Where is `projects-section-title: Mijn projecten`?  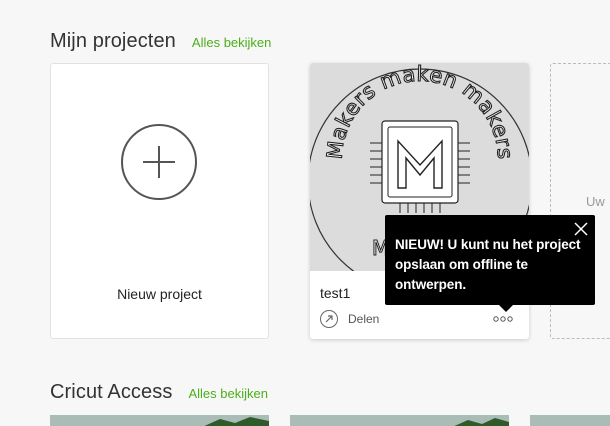
projects-section-title: Mijn projecten is located at coordinates (113, 41).